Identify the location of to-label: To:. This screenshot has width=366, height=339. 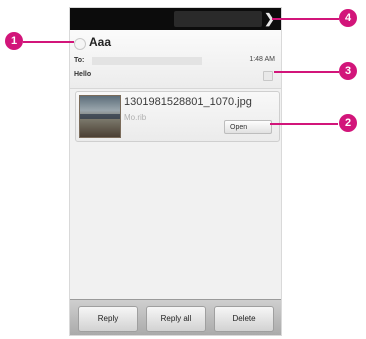
(79, 60).